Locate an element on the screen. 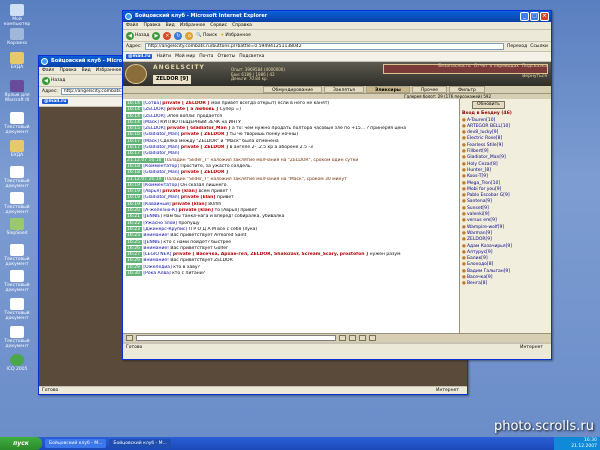 This screenshot has height=450, width=600. private-recipients: private [ Gladiator_Man ] is located at coordinates (199, 128).